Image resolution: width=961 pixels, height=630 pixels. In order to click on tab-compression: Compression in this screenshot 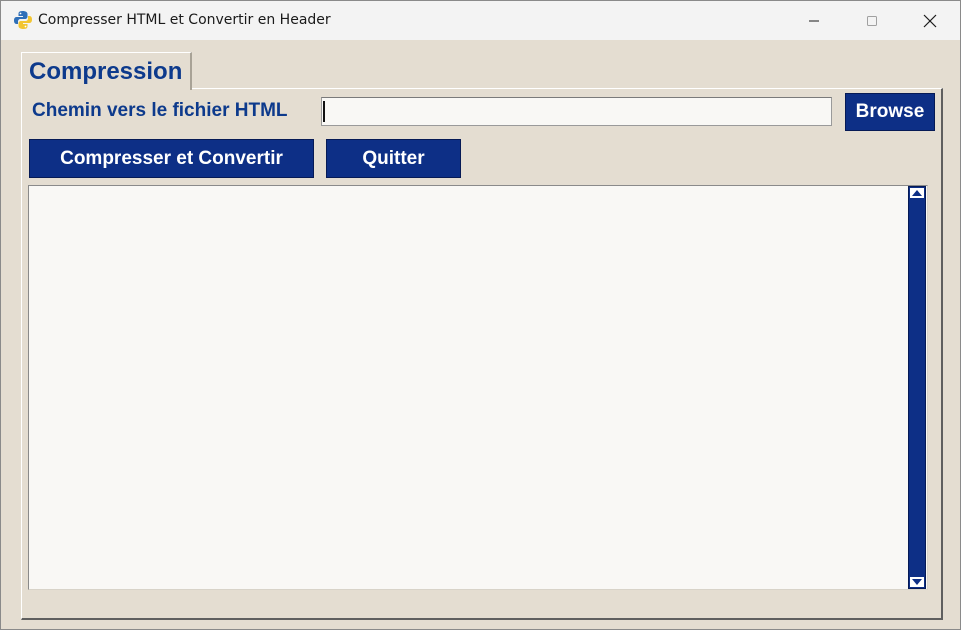, I will do `click(106, 71)`.